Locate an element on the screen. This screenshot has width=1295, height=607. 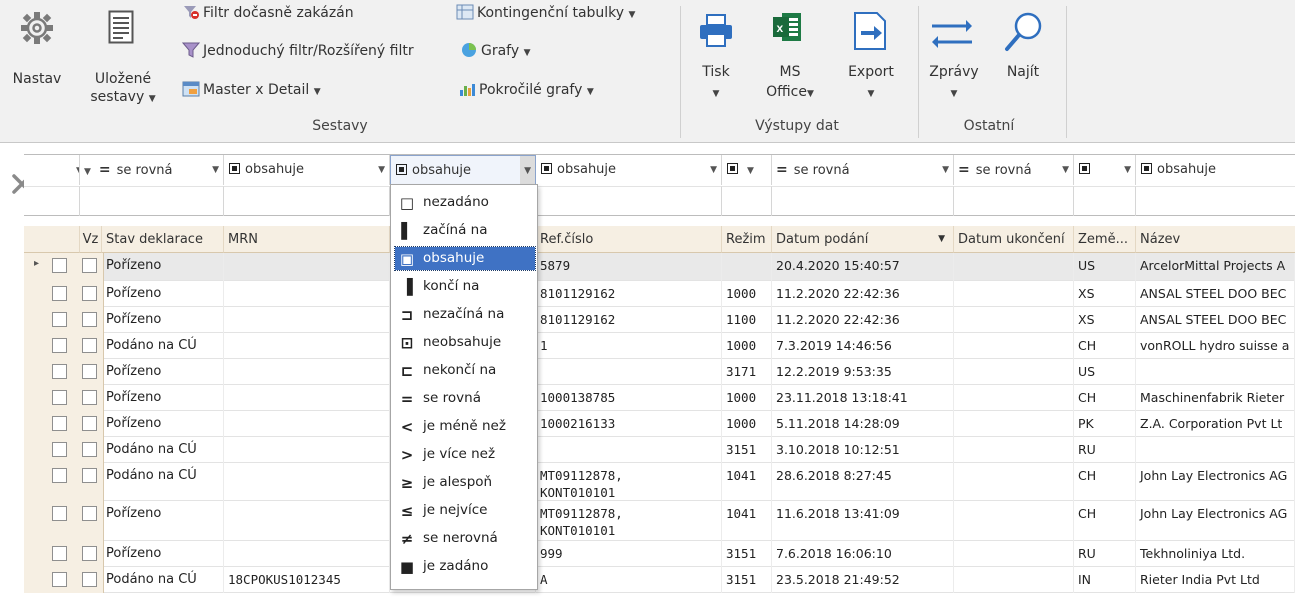
filter-op-stav: ▼ = se rovná ▼ is located at coordinates (152, 170).